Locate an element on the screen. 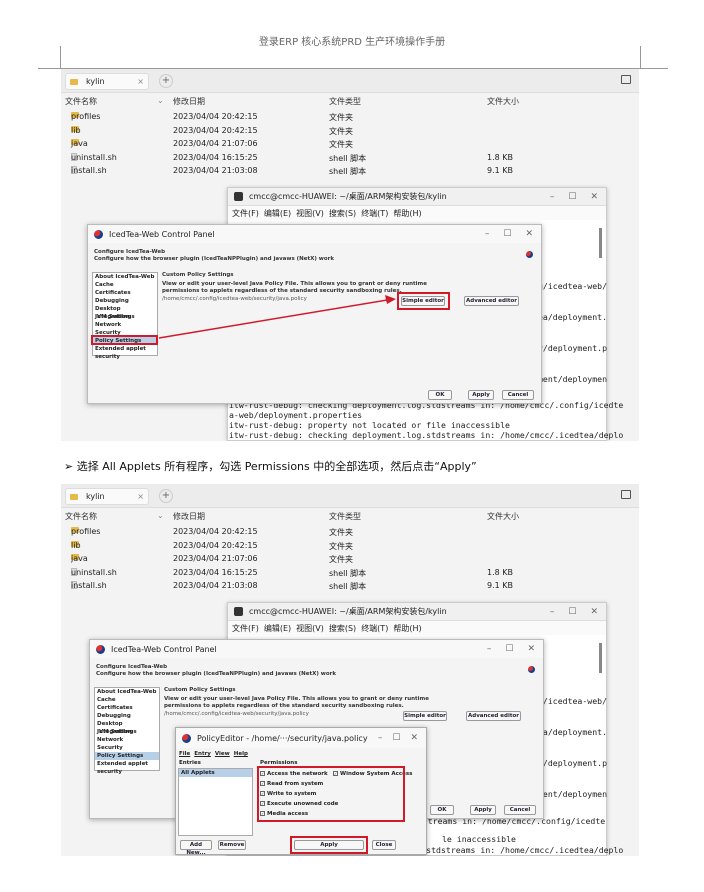 This screenshot has height=892, width=704. terminal-fragment: g/icedtea-web/ is located at coordinates (573, 701).